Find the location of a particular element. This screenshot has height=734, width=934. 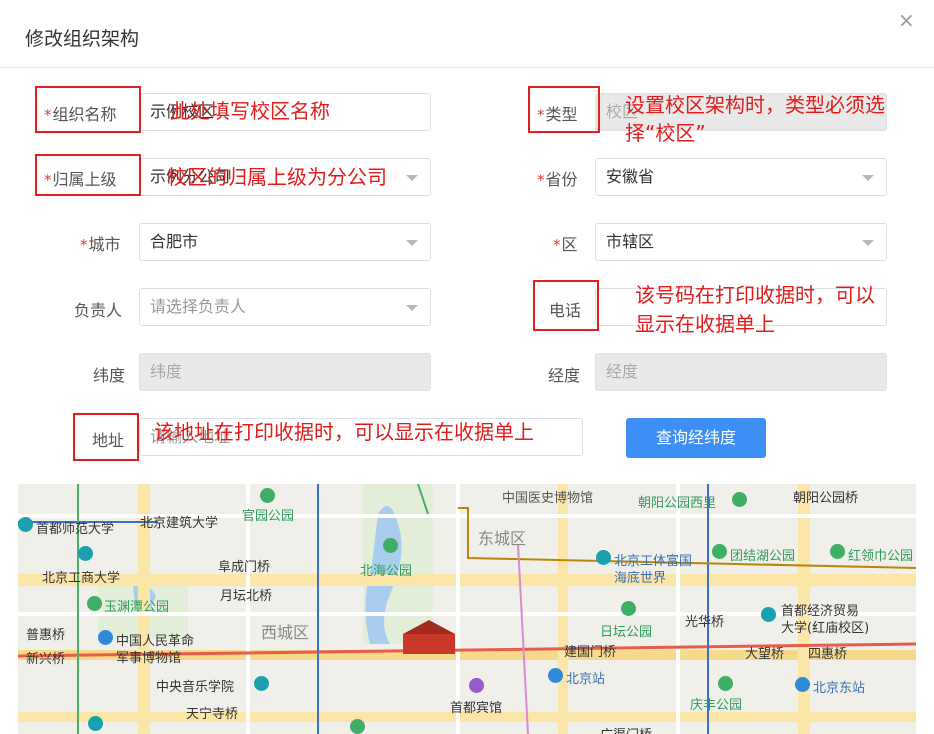

province-select: 安徽省 is located at coordinates (741, 177).